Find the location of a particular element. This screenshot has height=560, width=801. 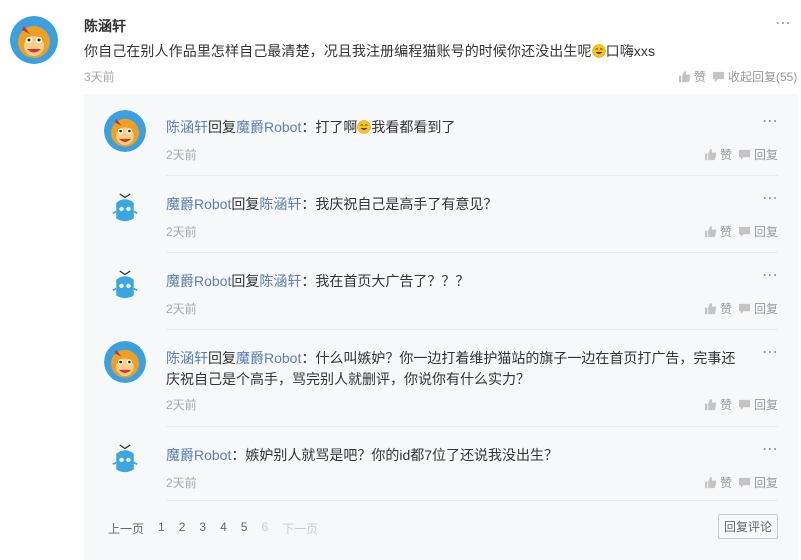

reply-body: 魔爵Robot：嫉妒别人就骂是吧？你的id都7位了还说我没出生？ is located at coordinates (453, 455).